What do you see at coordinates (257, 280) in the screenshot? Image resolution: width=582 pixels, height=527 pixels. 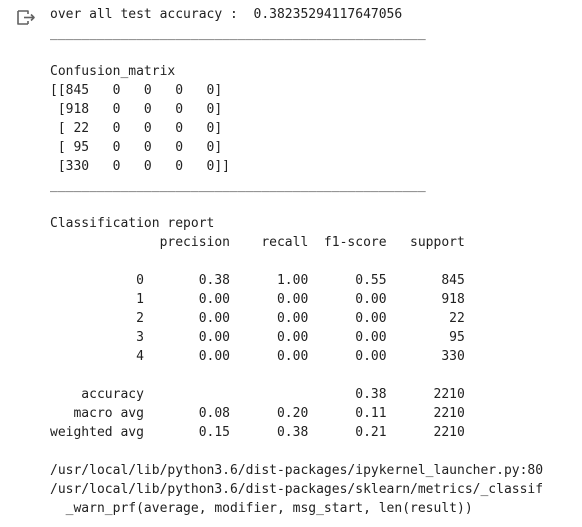 I see `classification-report-row: 0 0.38 1.00 0.55 845` at bounding box center [257, 280].